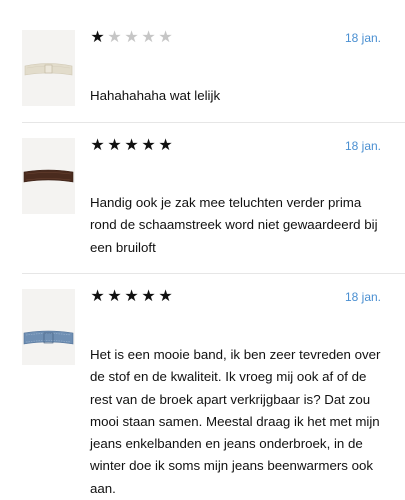 This screenshot has height=500, width=405. I want to click on denim-belt-image, so click(48, 327).